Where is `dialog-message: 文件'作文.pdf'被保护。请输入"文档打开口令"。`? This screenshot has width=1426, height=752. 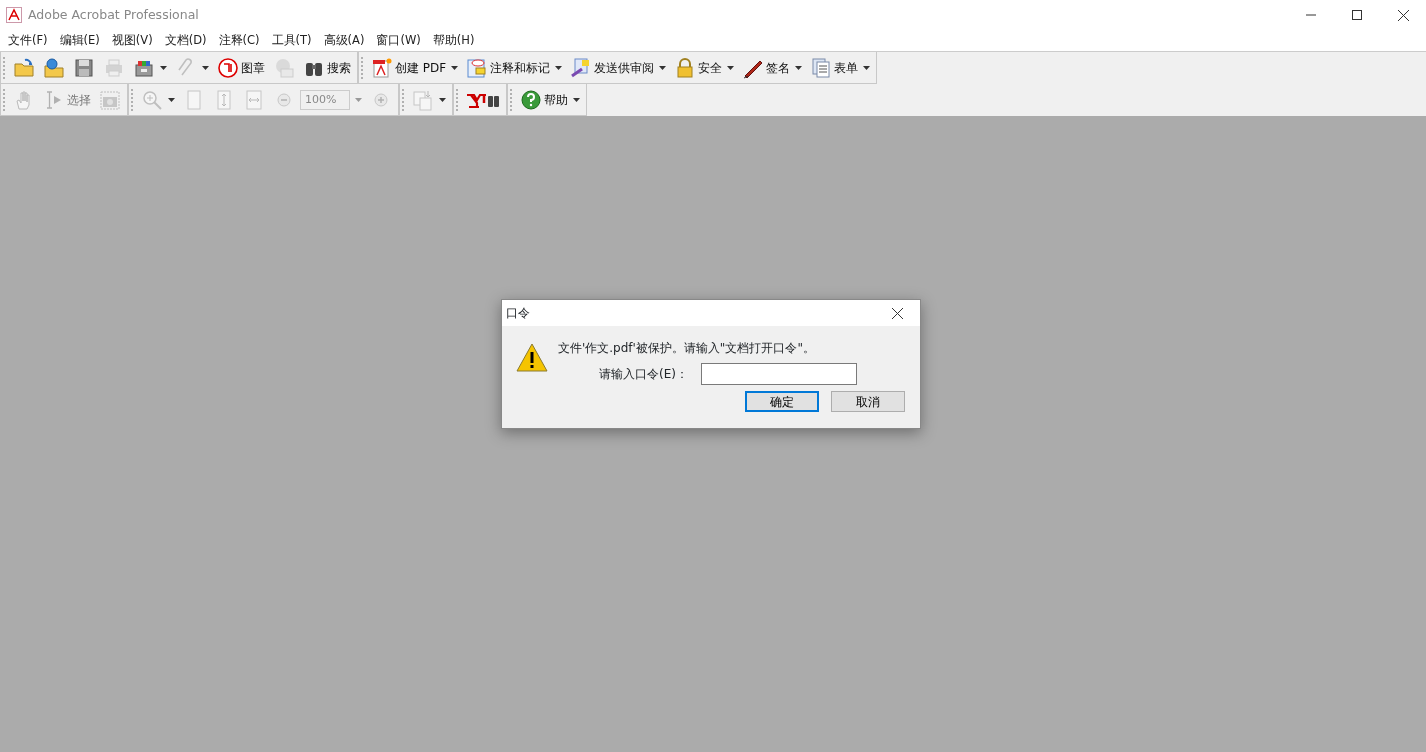
dialog-message: 文件'作文.pdf'被保护。请输入"文档打开口令"。 is located at coordinates (687, 348).